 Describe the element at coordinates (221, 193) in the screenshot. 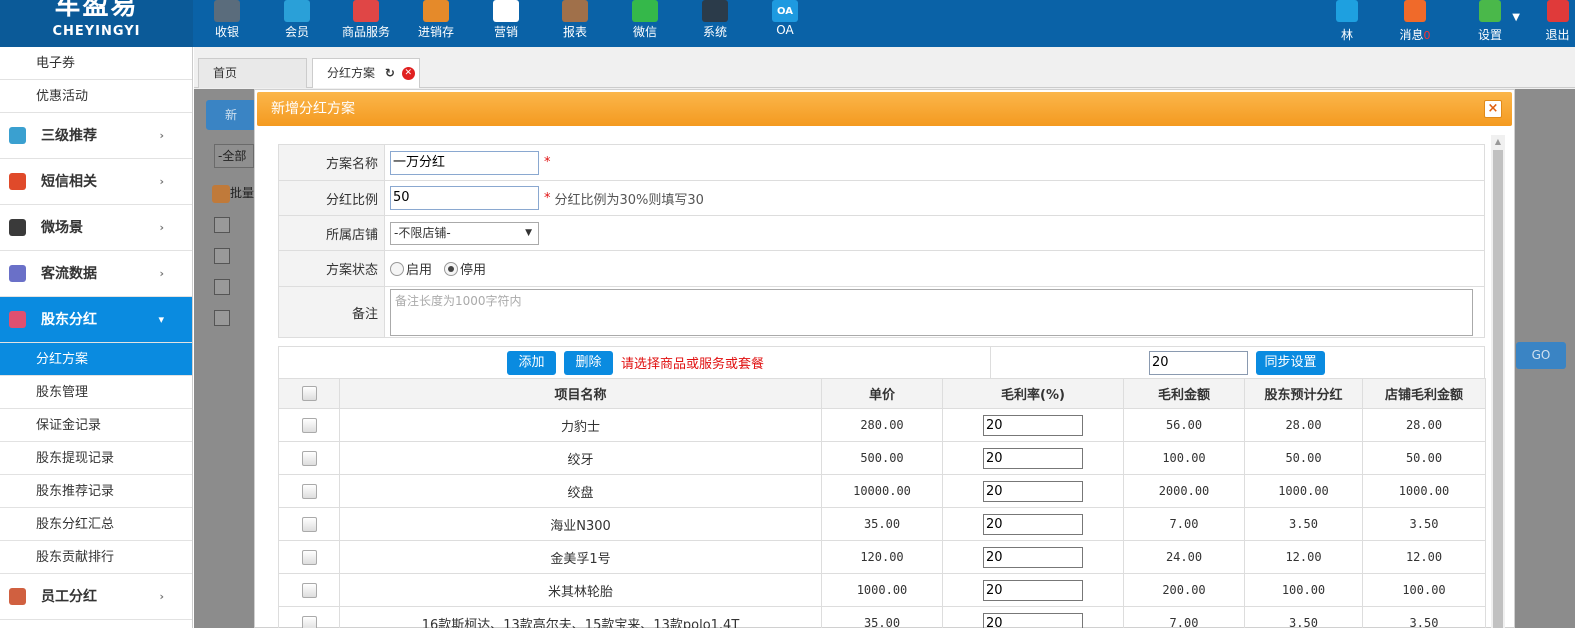

I see `batch-icon` at that location.